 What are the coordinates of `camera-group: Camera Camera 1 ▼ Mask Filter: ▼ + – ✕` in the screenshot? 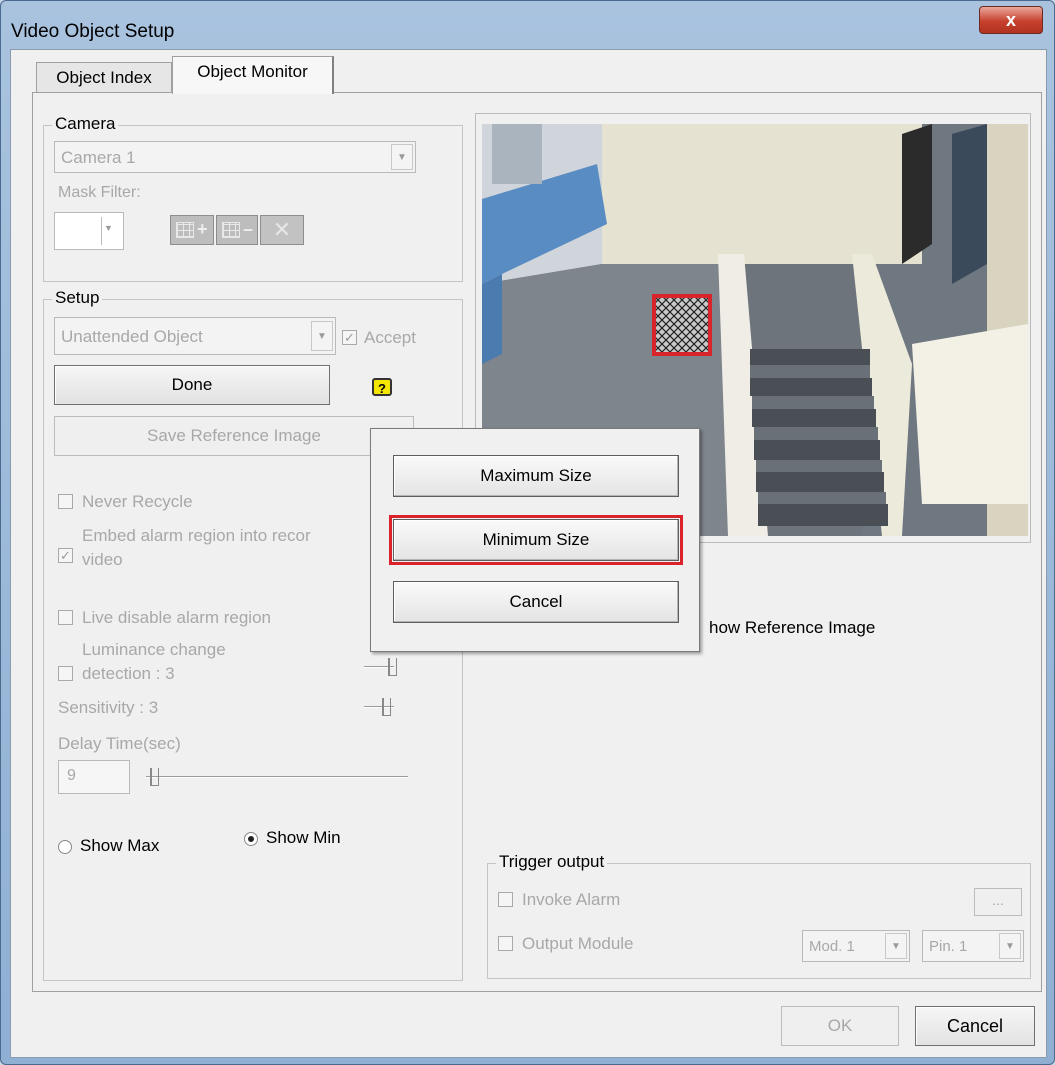 It's located at (253, 198).